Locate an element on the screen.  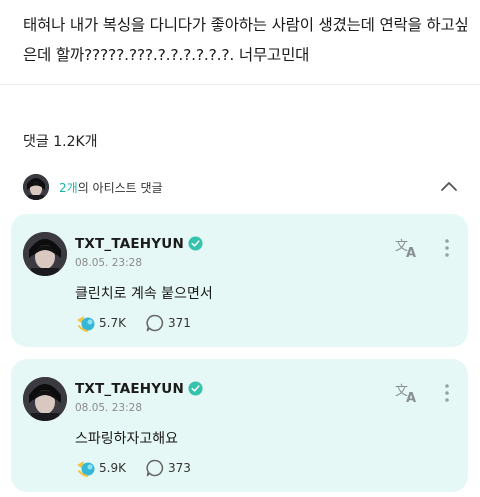
reply-count: 373 is located at coordinates (179, 468).